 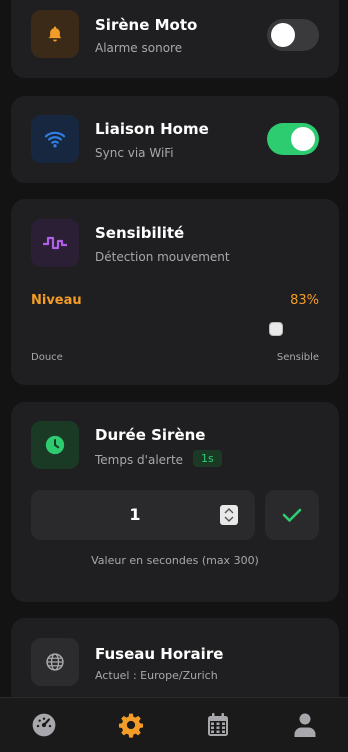 What do you see at coordinates (297, 357) in the screenshot?
I see `slider-max-label: Sensible` at bounding box center [297, 357].